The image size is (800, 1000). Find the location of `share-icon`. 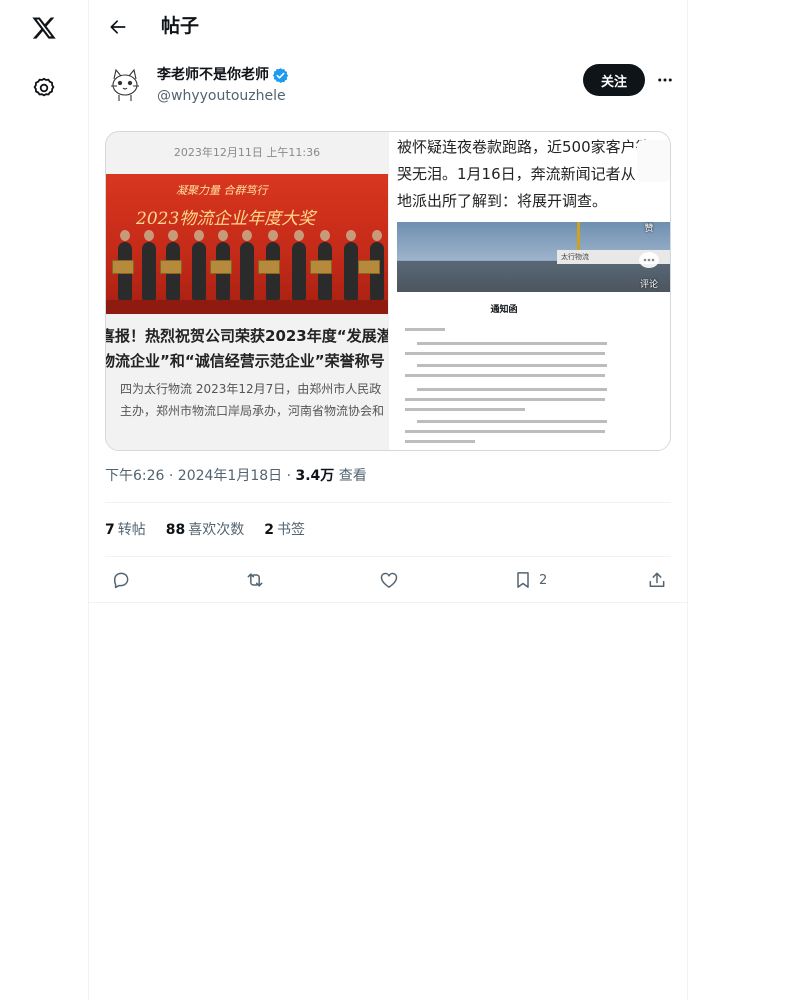

share-icon is located at coordinates (657, 580).